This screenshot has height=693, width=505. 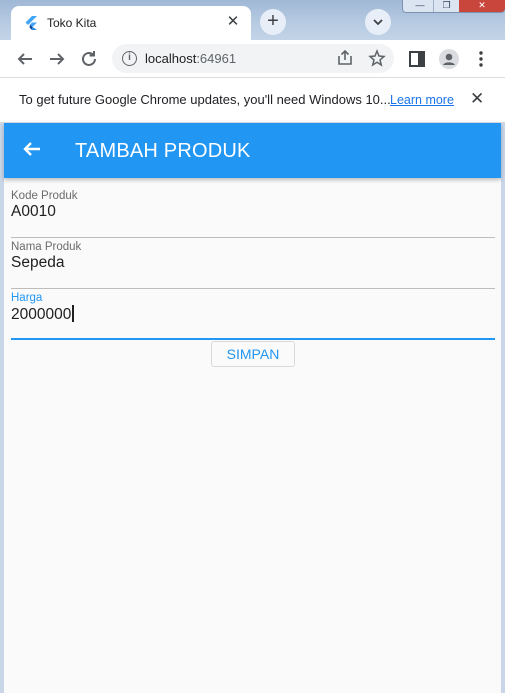 I want to click on address-bar: i localhost:64961, so click(x=253, y=58).